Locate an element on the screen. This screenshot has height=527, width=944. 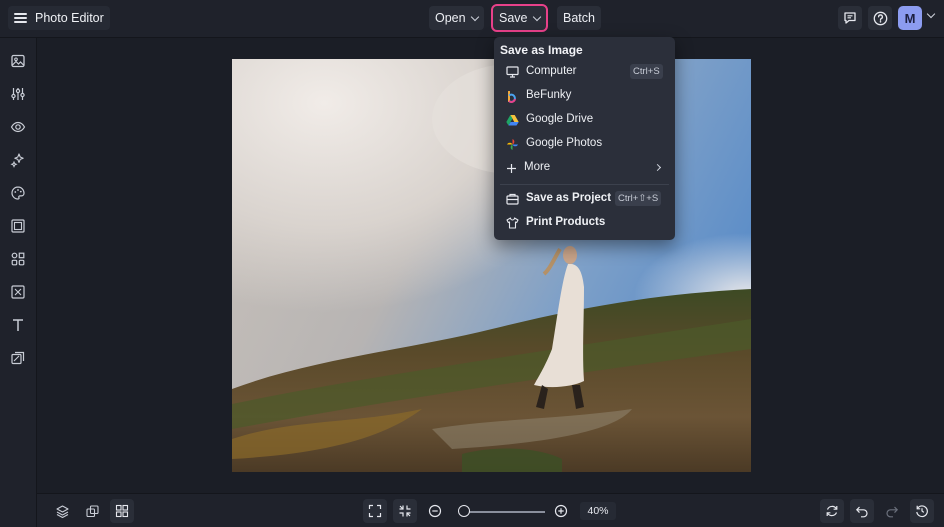
history-button is located at coordinates (922, 511).